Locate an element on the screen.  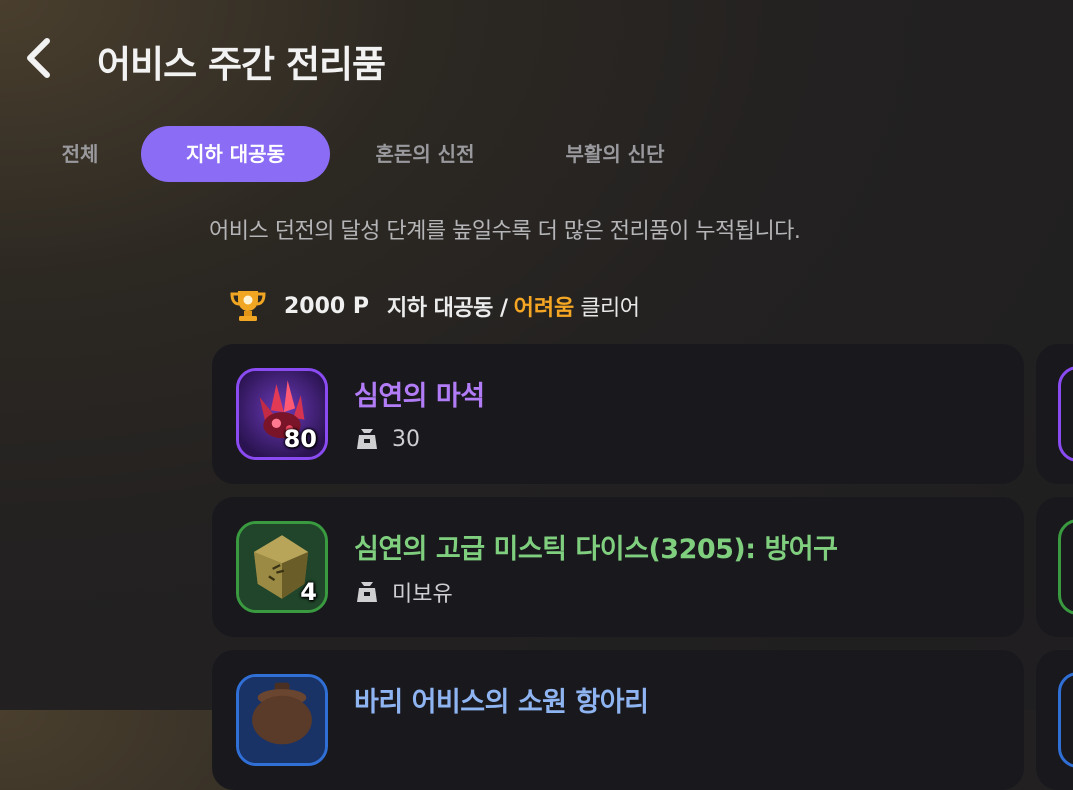
reward-condition: 2000 P 지하 대공동 / 어려움 클리어 is located at coordinates (434, 306).